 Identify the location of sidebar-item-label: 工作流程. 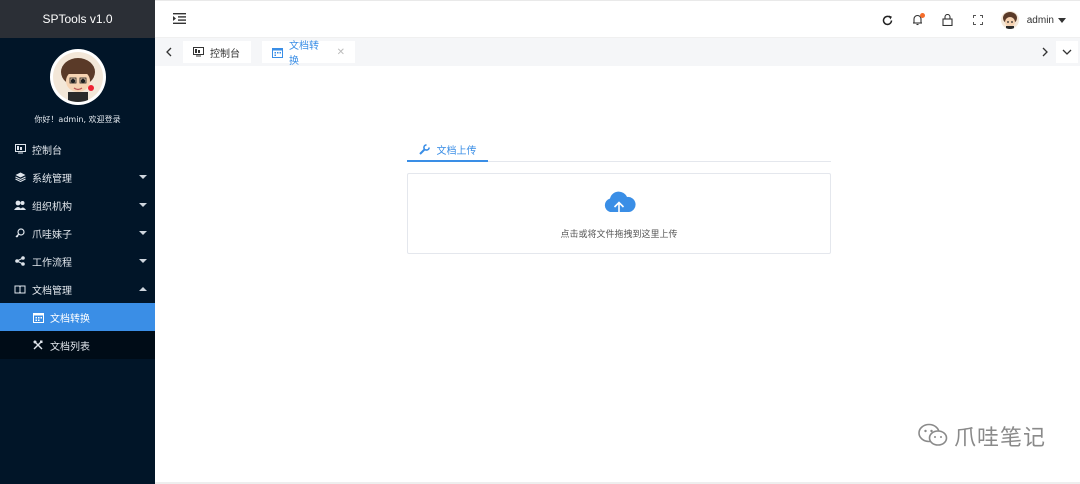
(52, 263).